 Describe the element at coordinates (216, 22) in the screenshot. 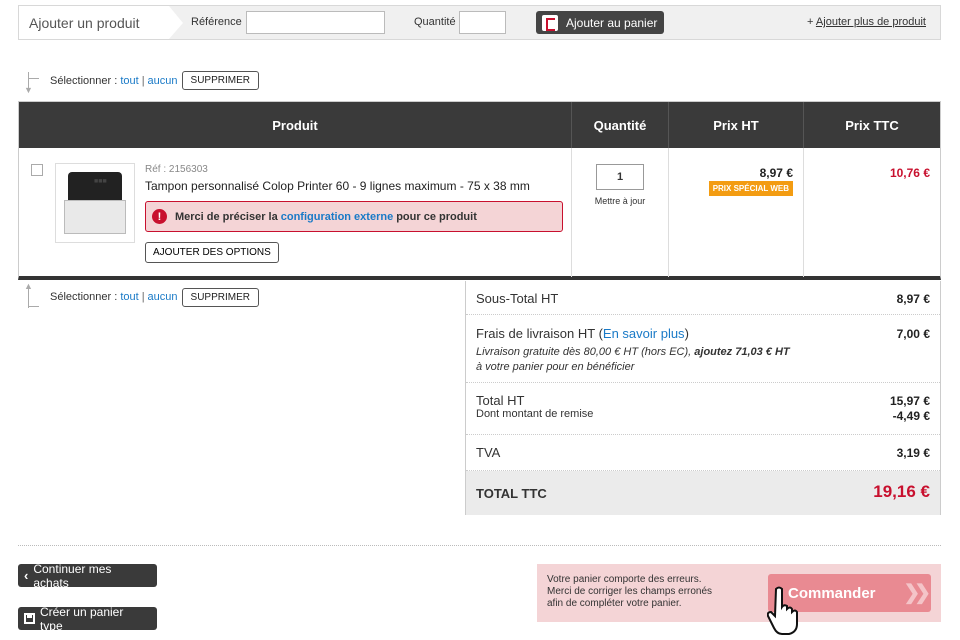

I see `reference-label: Référence` at that location.